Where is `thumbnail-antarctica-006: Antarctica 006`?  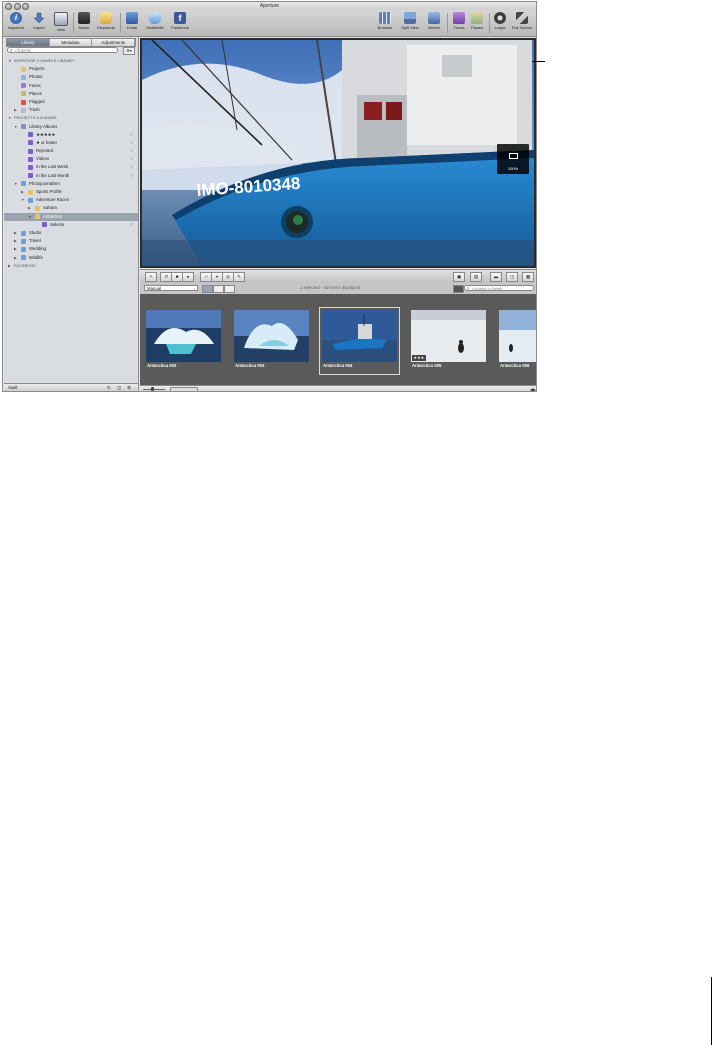 thumbnail-antarctica-006: Antarctica 006 is located at coordinates (517, 341).